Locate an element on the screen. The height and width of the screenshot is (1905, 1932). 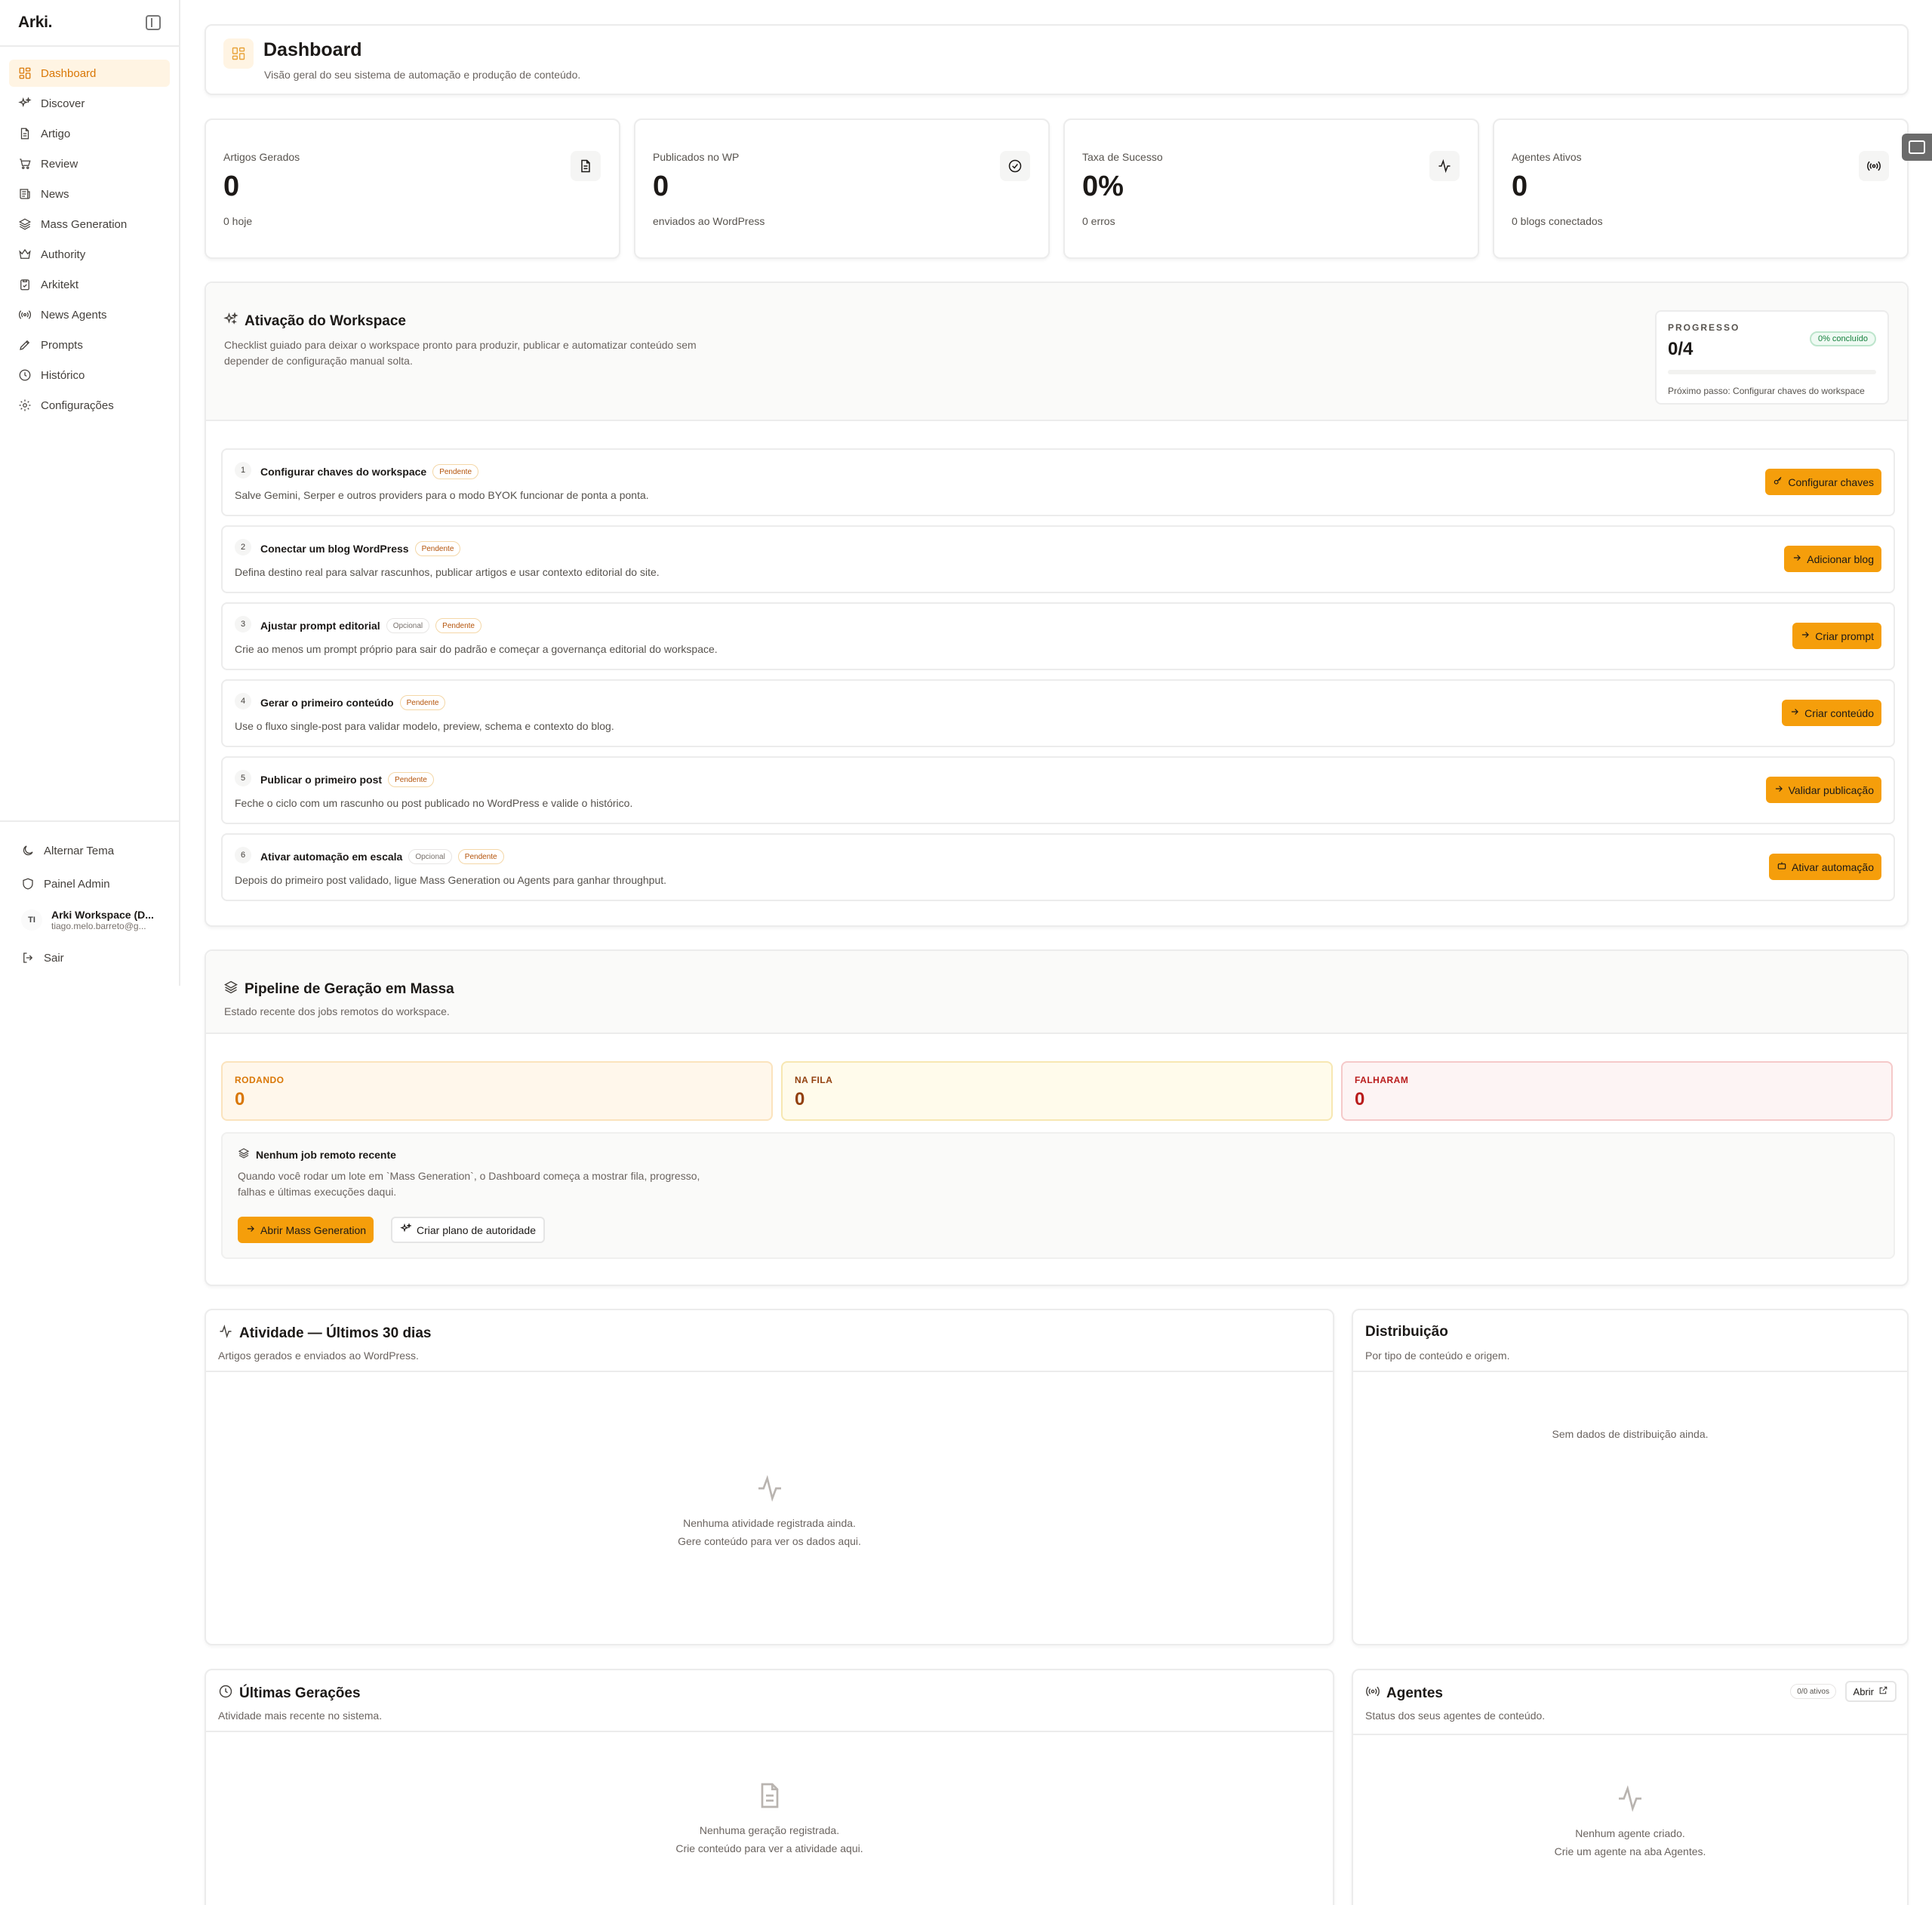
moon-icon is located at coordinates (28, 850).